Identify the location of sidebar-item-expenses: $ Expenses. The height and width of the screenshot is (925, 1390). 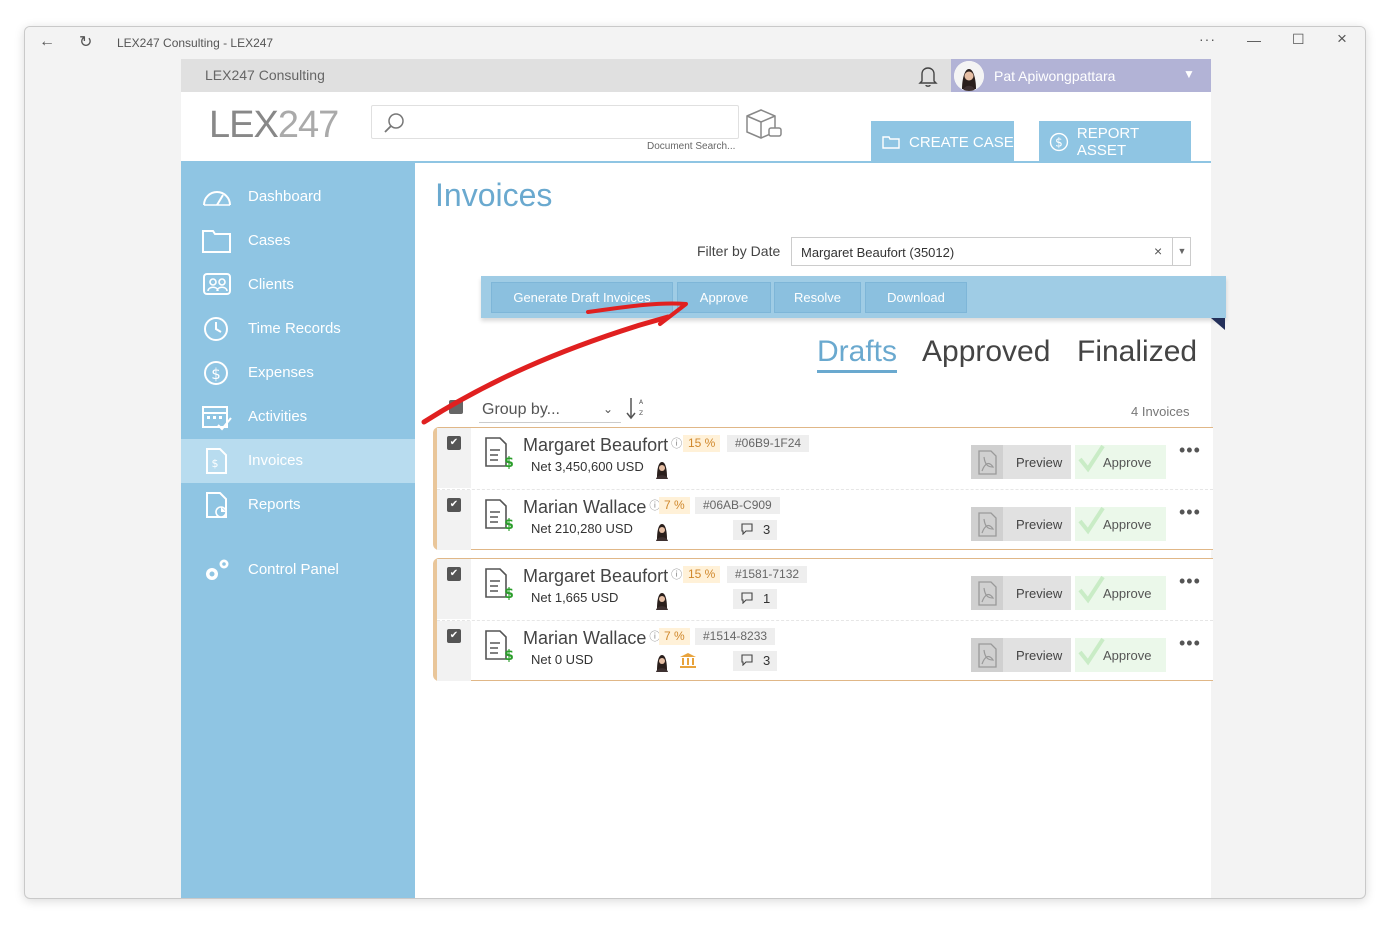
(298, 373).